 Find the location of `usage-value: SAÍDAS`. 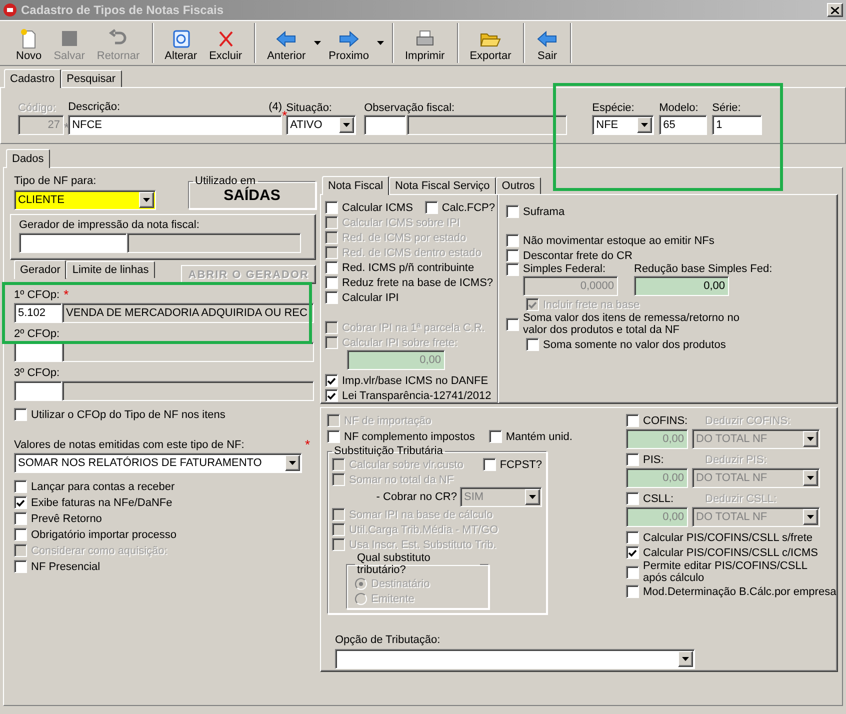

usage-value: SAÍDAS is located at coordinates (252, 195).